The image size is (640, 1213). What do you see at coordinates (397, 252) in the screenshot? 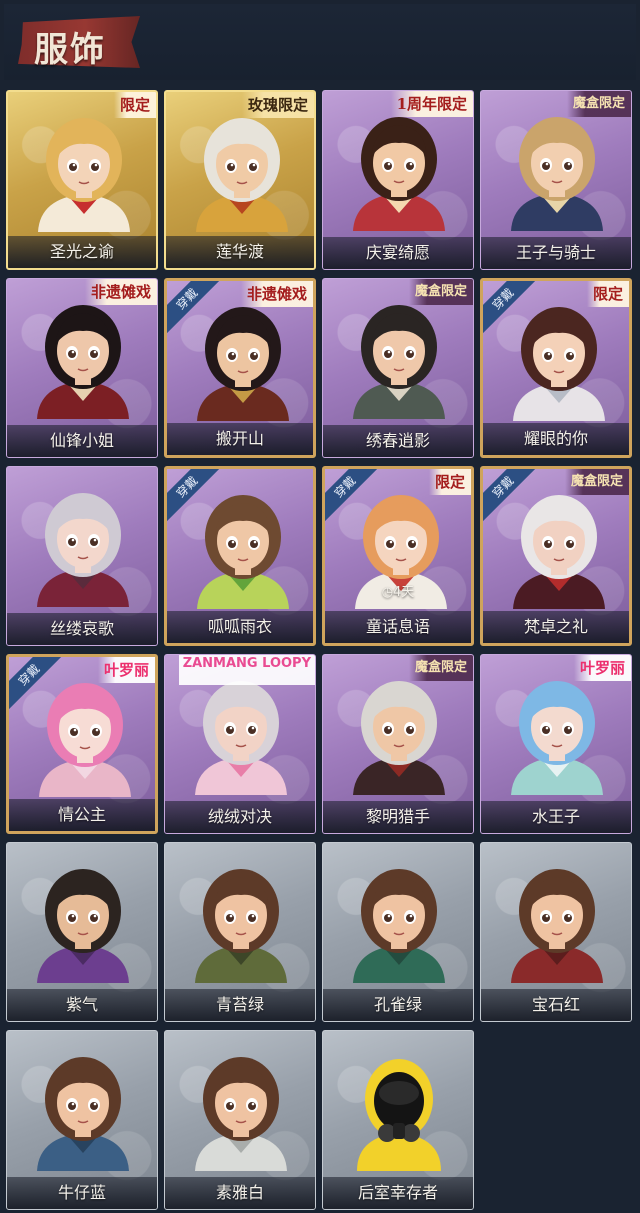
I see `costume-name: 庆宴绮愿` at bounding box center [397, 252].